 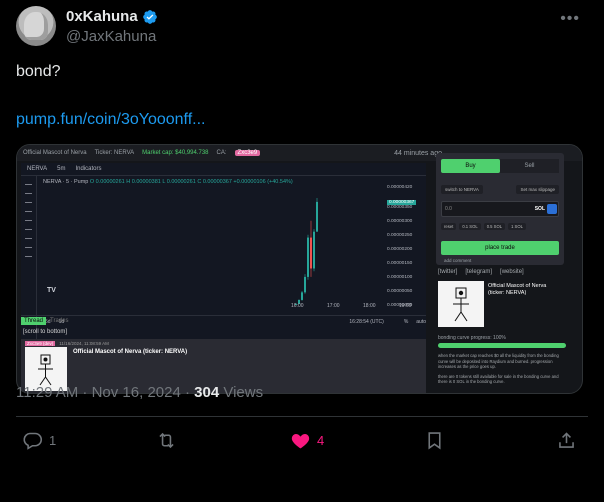 What do you see at coordinates (517, 226) in the screenshot?
I see `chip-1-sol: 1 SOL` at bounding box center [517, 226].